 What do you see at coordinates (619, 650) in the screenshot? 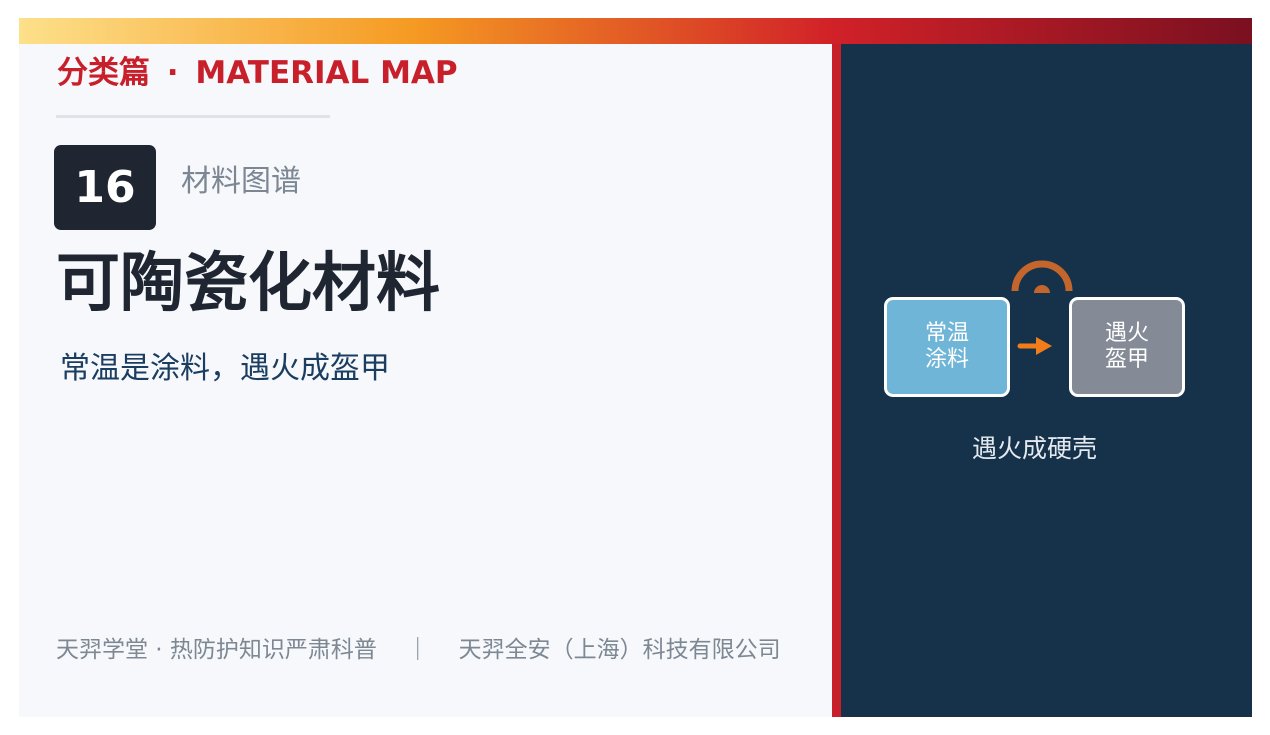
I see `footer-right: 天羿全安（上海）科技有限公司` at bounding box center [619, 650].